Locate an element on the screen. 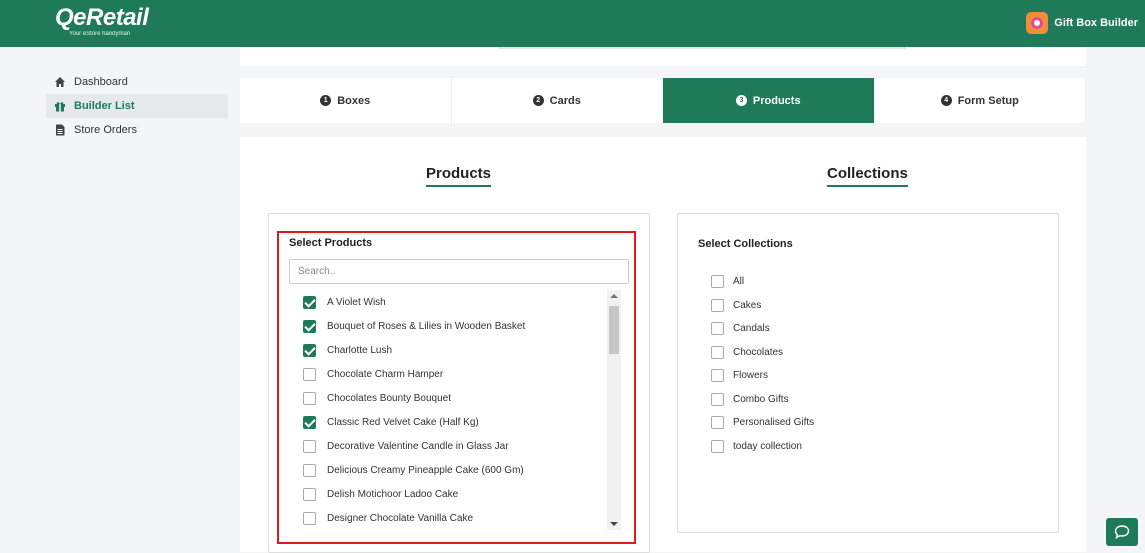  collection-label: Flowers is located at coordinates (751, 376).